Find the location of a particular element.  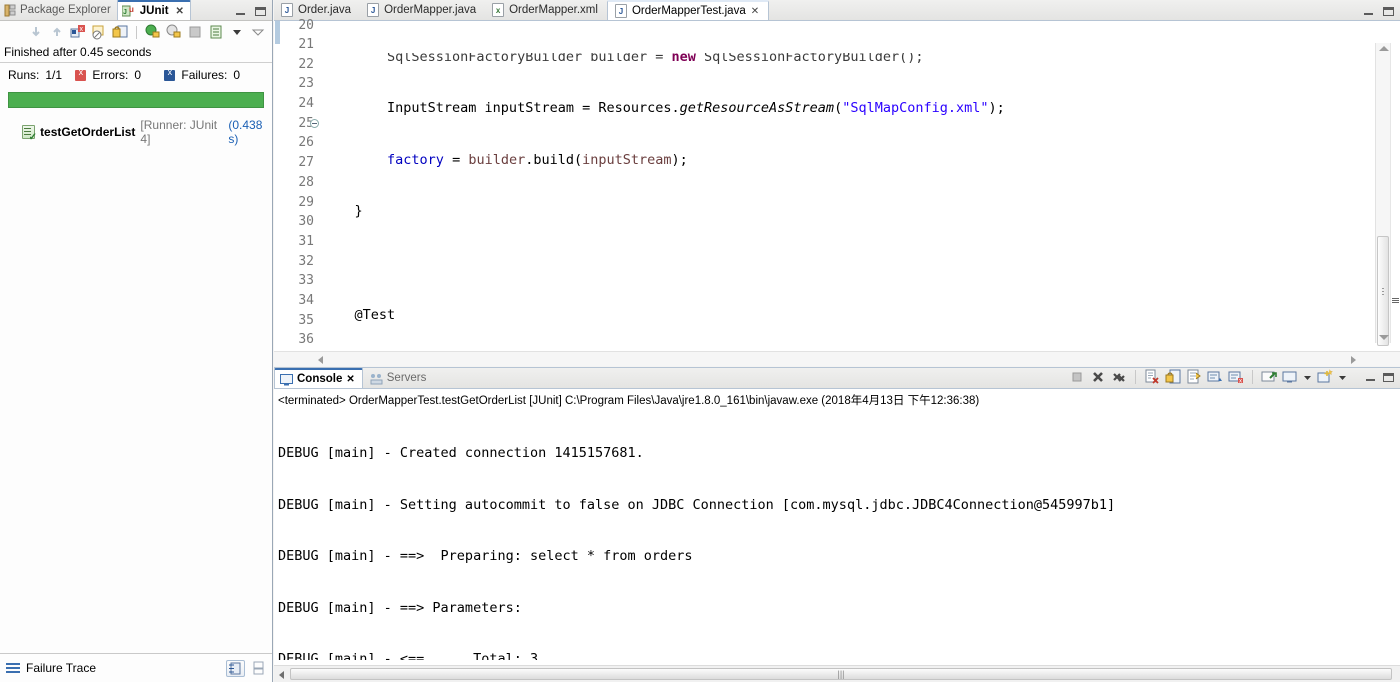

failure-trace-label: Failure Trace is located at coordinates (61, 668).